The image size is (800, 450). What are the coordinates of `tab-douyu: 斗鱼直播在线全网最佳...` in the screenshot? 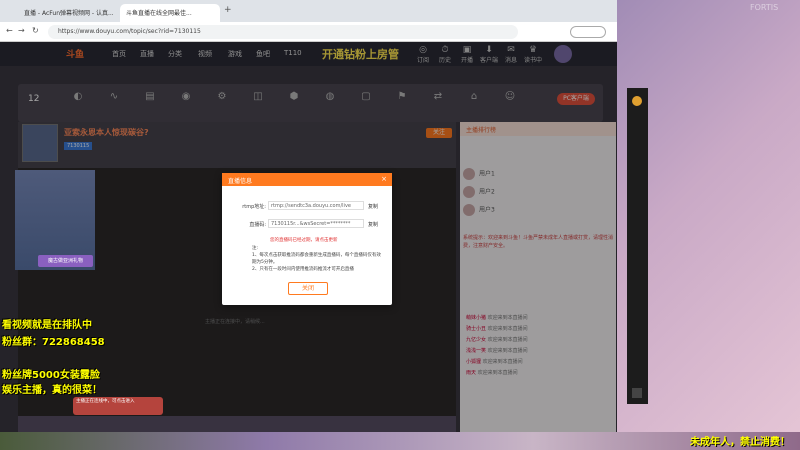 It's located at (170, 13).